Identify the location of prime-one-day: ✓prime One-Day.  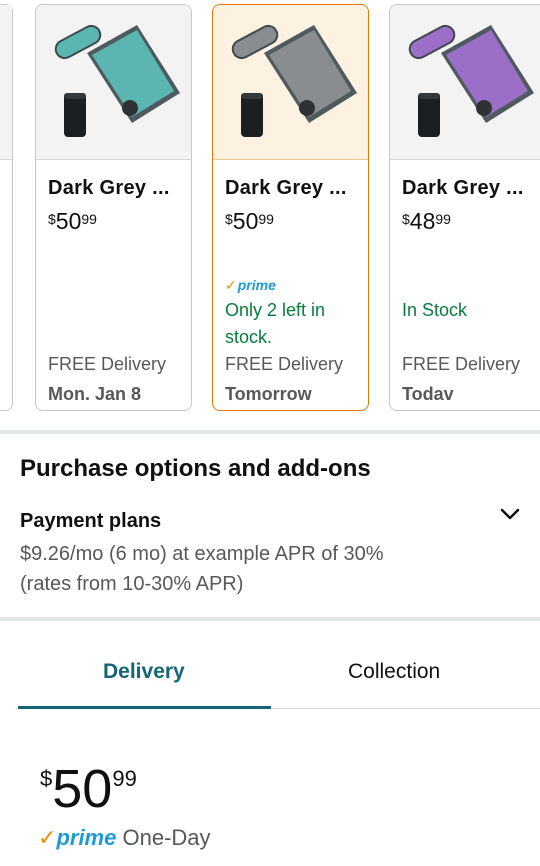
(124, 838).